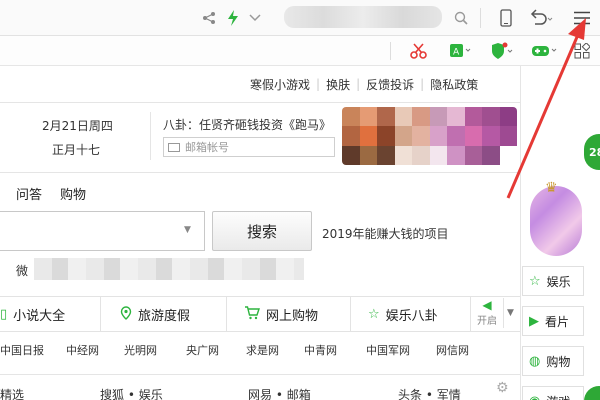 This screenshot has height=400, width=600. What do you see at coordinates (557, 321) in the screenshot?
I see `sidebar-button-label: 看片` at bounding box center [557, 321].